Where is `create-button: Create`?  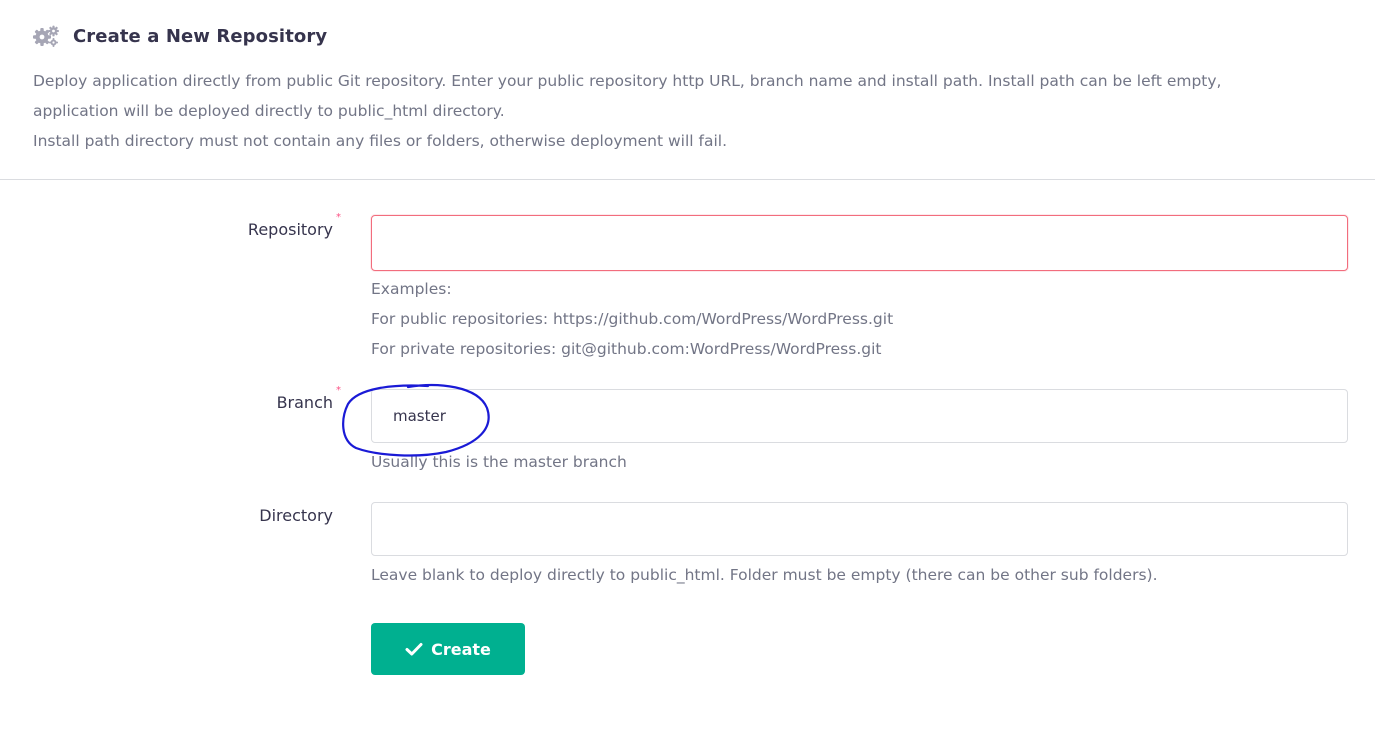
create-button: Create is located at coordinates (448, 649).